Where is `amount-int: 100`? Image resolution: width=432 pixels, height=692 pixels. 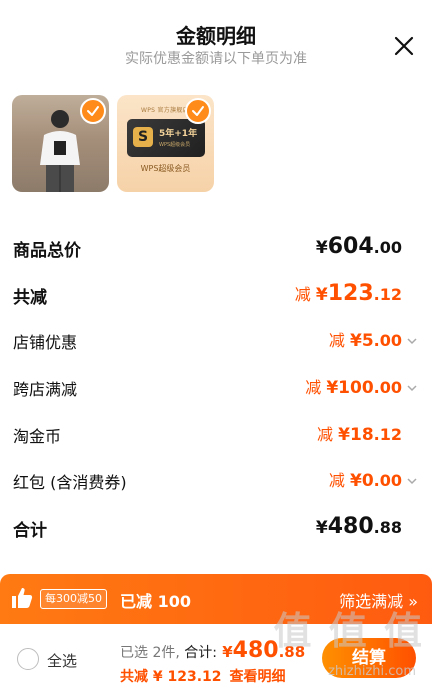 amount-int: 100 is located at coordinates (356, 388).